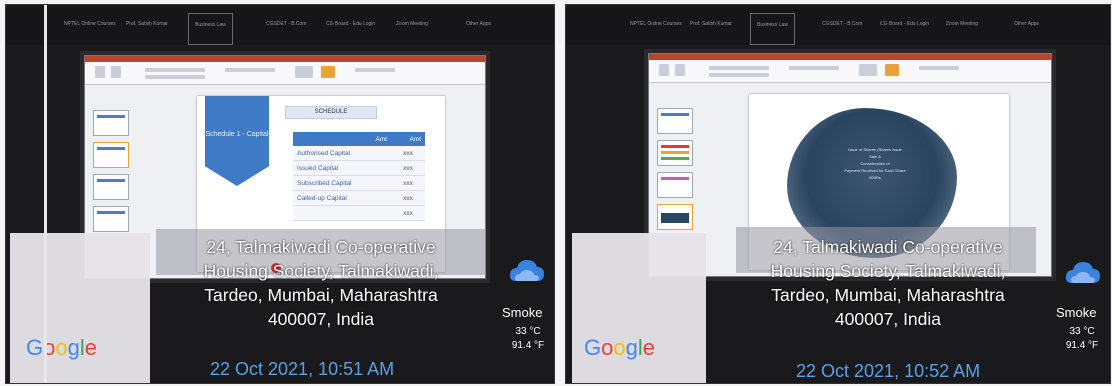  What do you see at coordinates (875, 177) in the screenshot?
I see `slide-text-line: 800Rs` at bounding box center [875, 177].